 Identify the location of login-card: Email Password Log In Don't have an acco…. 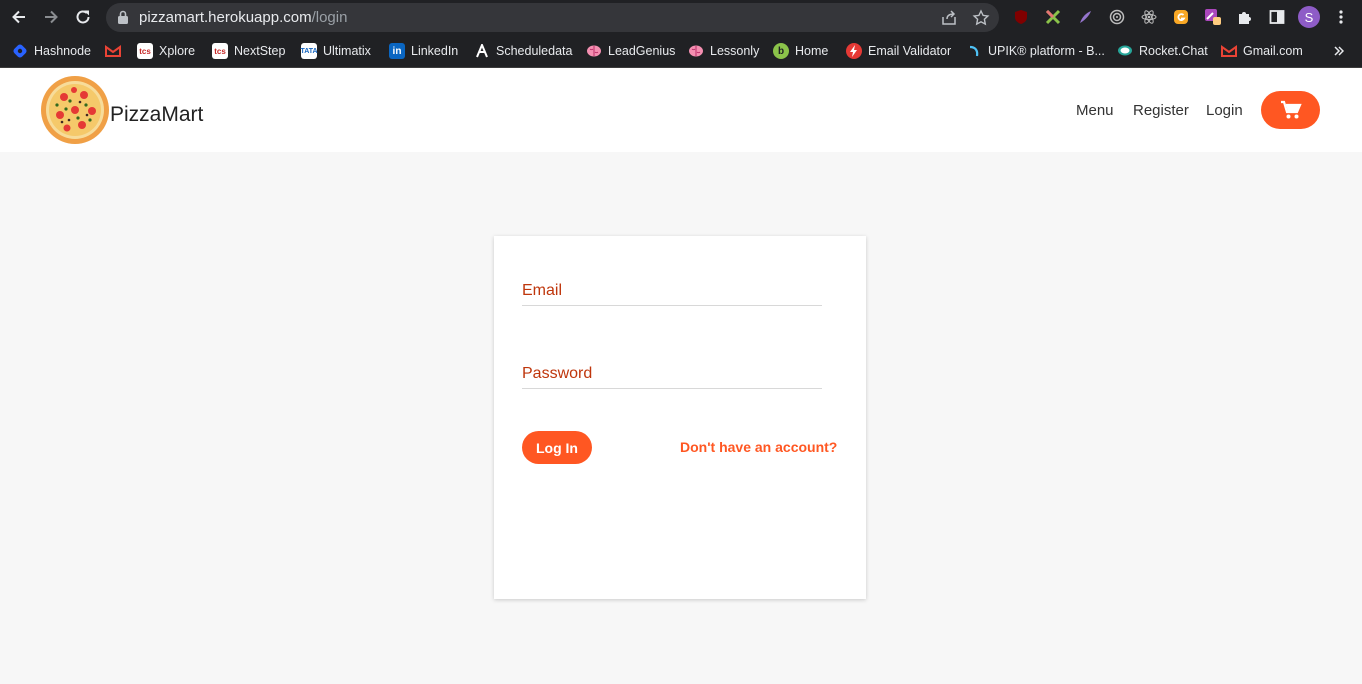
(680, 417).